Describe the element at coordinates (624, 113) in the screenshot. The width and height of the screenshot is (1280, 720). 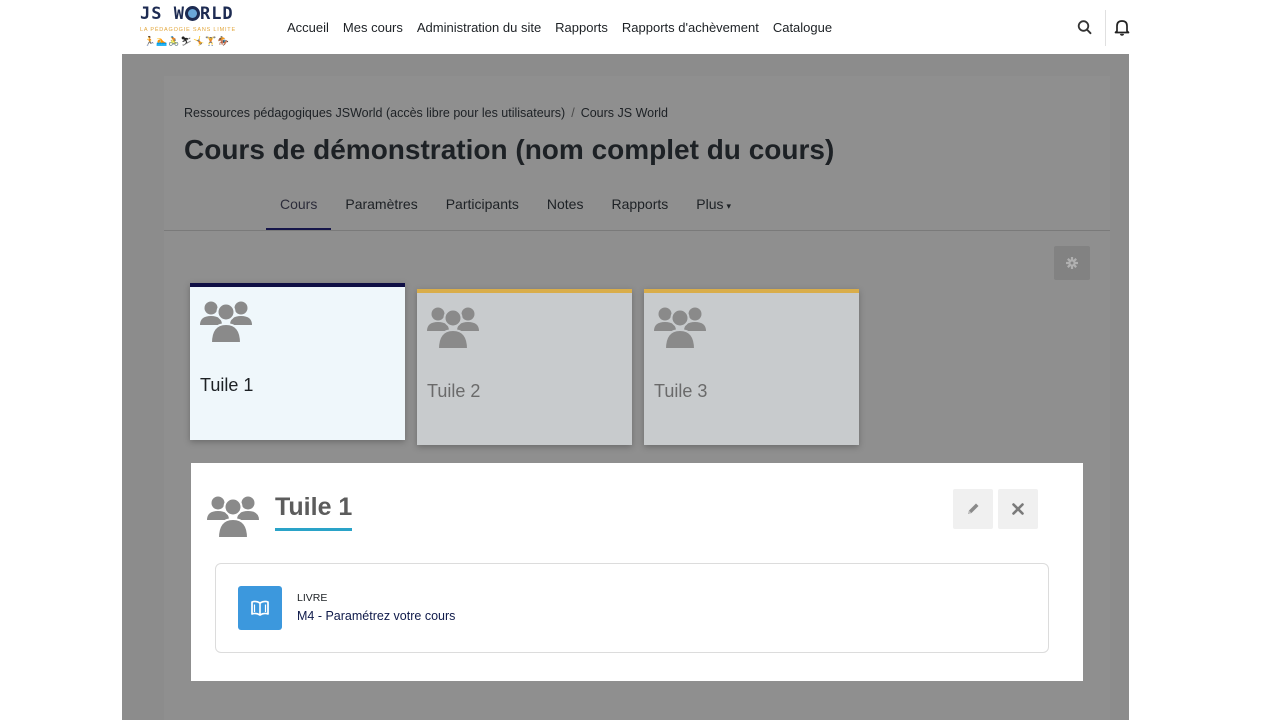
I see `breadcrumb-item-cours-js-world: Cours JS World` at that location.